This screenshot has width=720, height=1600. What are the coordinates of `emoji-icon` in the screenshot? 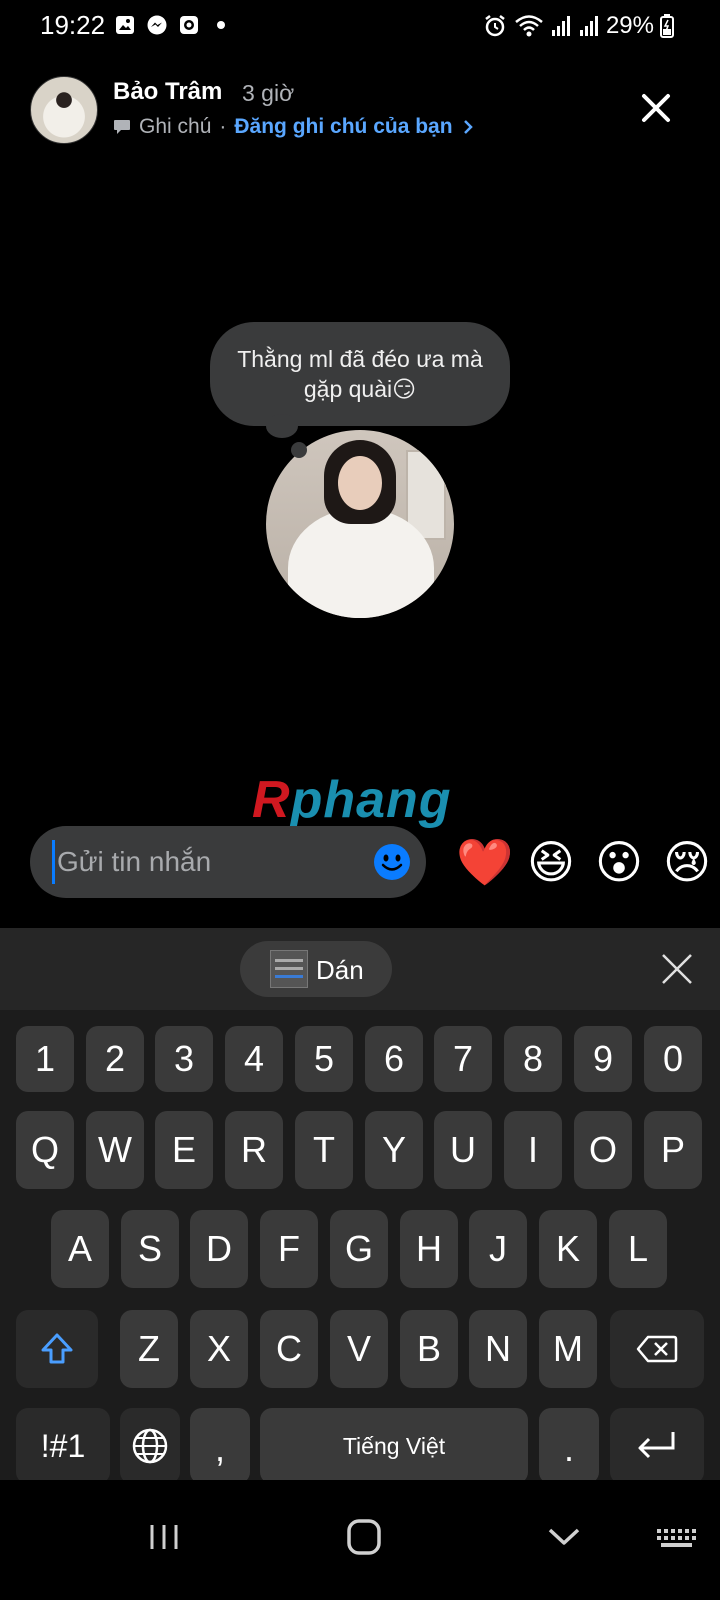 It's located at (392, 862).